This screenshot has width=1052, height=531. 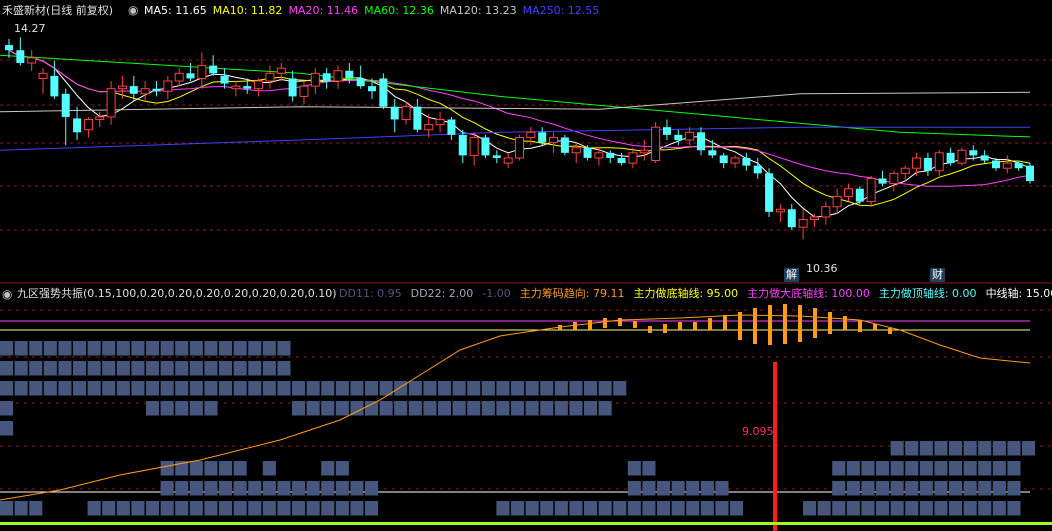 What do you see at coordinates (572, 293) in the screenshot?
I see `indicator-legend-item: 主力筹码趋向: 79.11` at bounding box center [572, 293].